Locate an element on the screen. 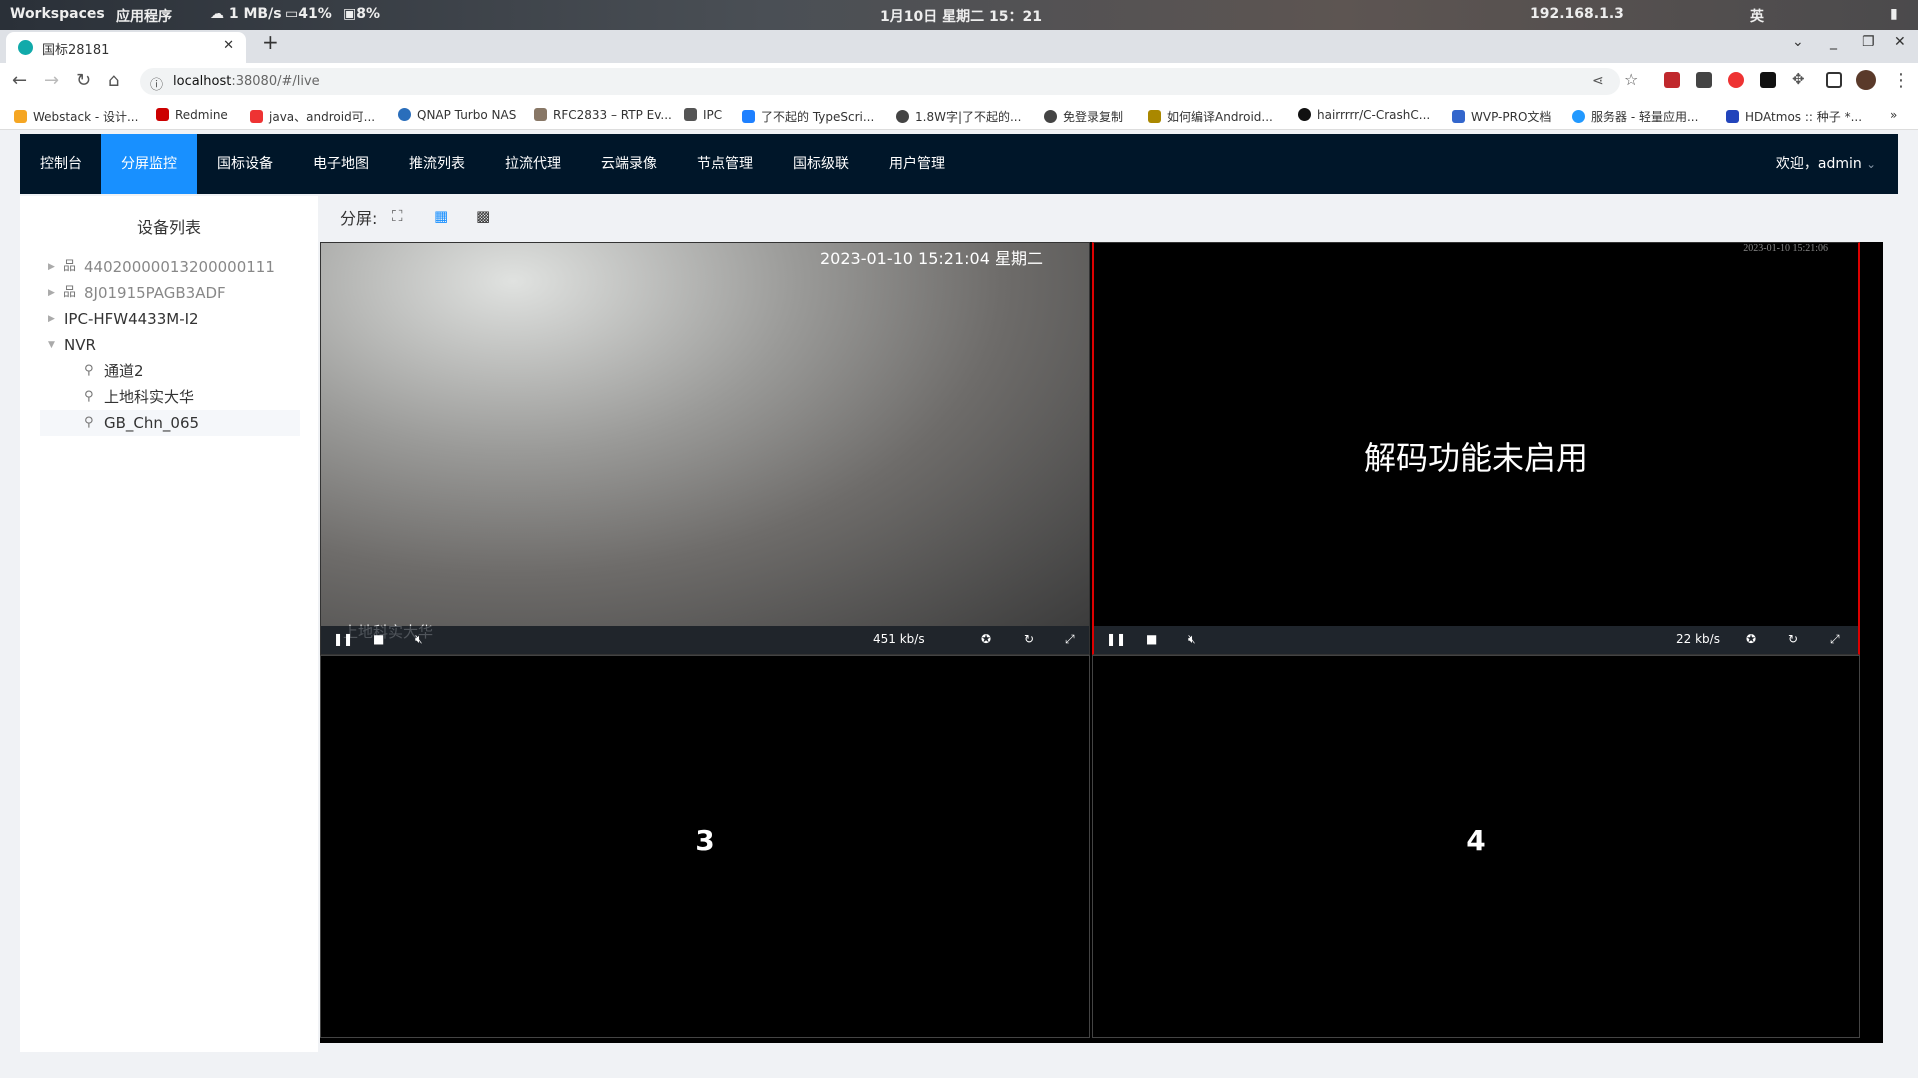 The width and height of the screenshot is (1918, 1078). forward-icon: → is located at coordinates (51, 80).